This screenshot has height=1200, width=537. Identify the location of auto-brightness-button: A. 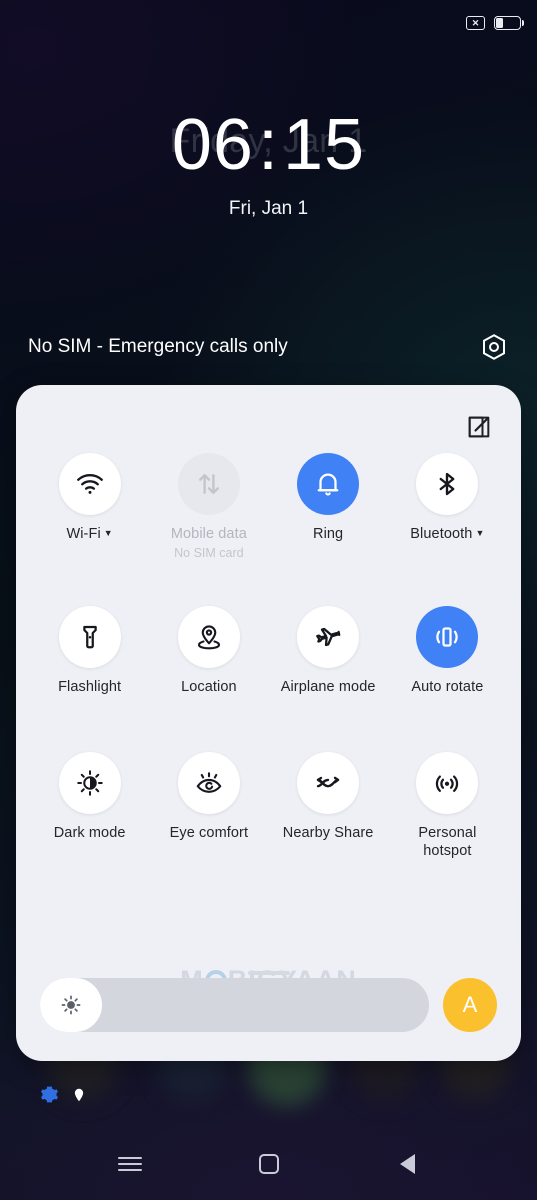
(470, 1005).